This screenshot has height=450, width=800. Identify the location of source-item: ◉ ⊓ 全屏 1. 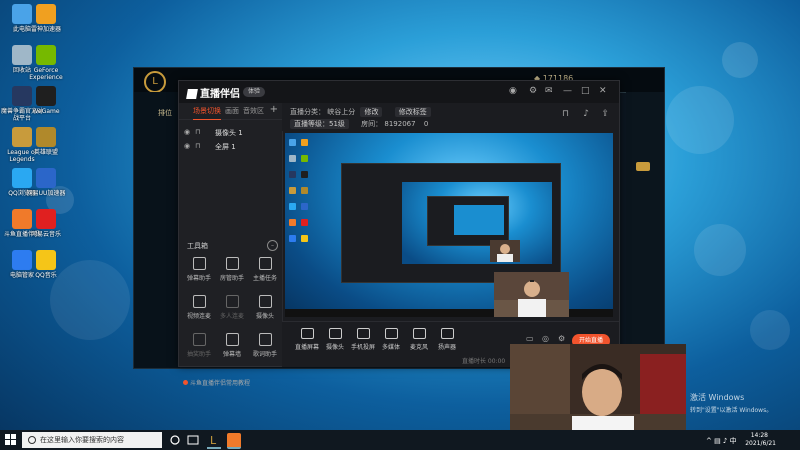
(230, 147).